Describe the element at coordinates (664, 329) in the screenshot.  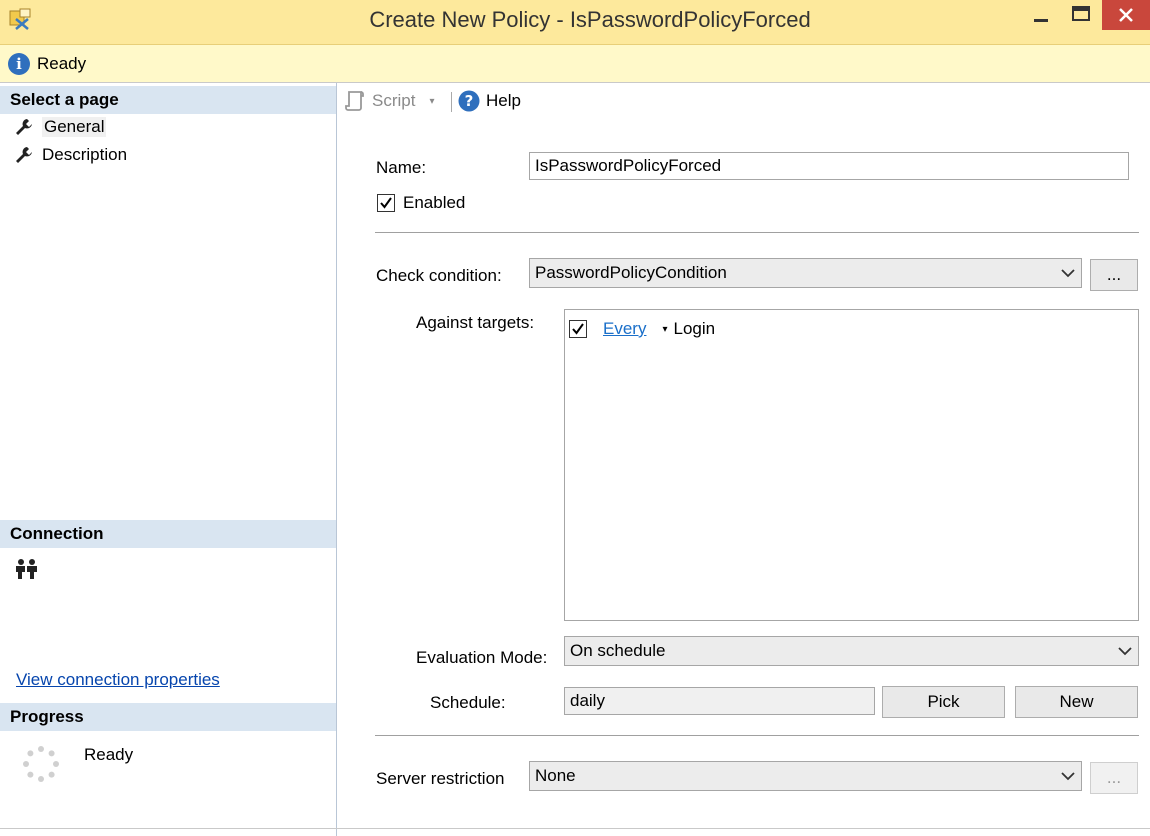
I see `target-dropdown-icon: ▾` at that location.